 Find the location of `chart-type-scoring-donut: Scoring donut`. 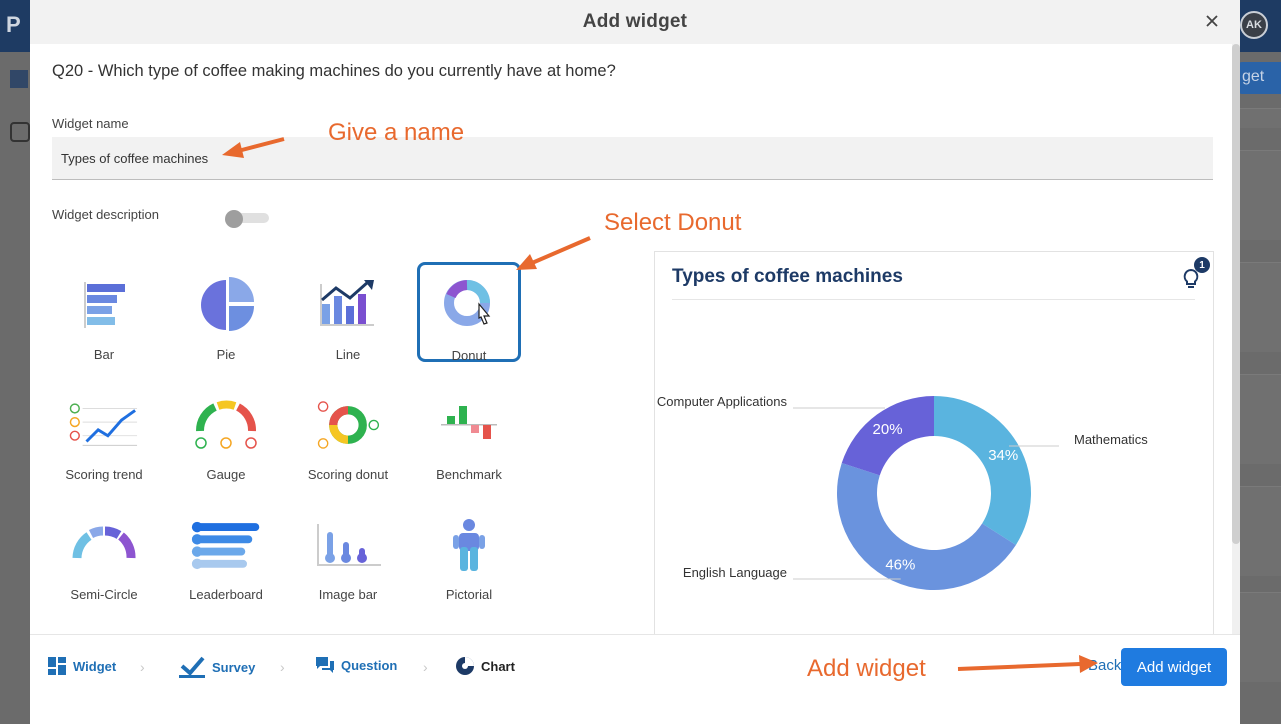

chart-type-scoring-donut: Scoring donut is located at coordinates (348, 432).